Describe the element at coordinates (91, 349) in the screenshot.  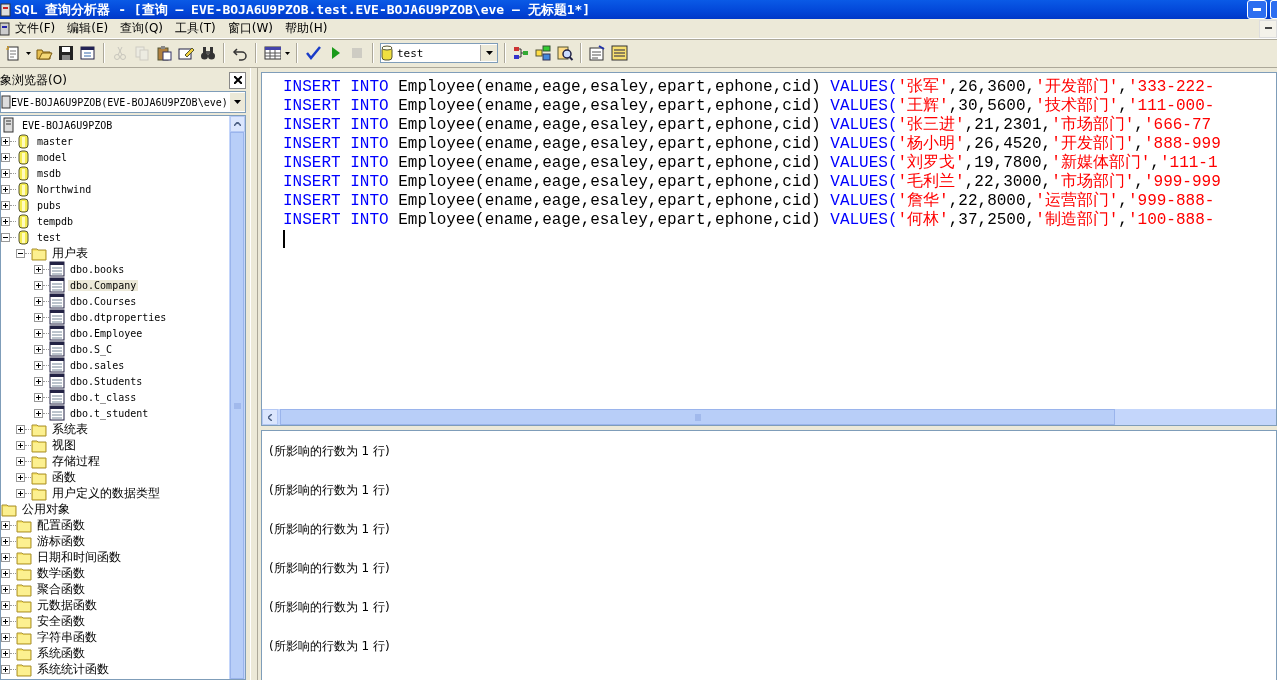
I see `tree-item: dbo.S_C` at that location.